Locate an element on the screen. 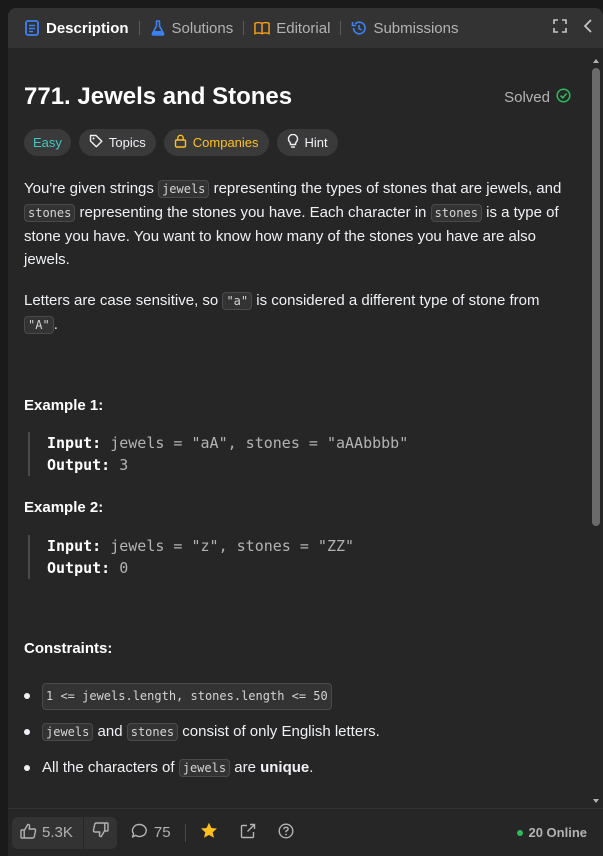  question-circle-icon is located at coordinates (286, 832).